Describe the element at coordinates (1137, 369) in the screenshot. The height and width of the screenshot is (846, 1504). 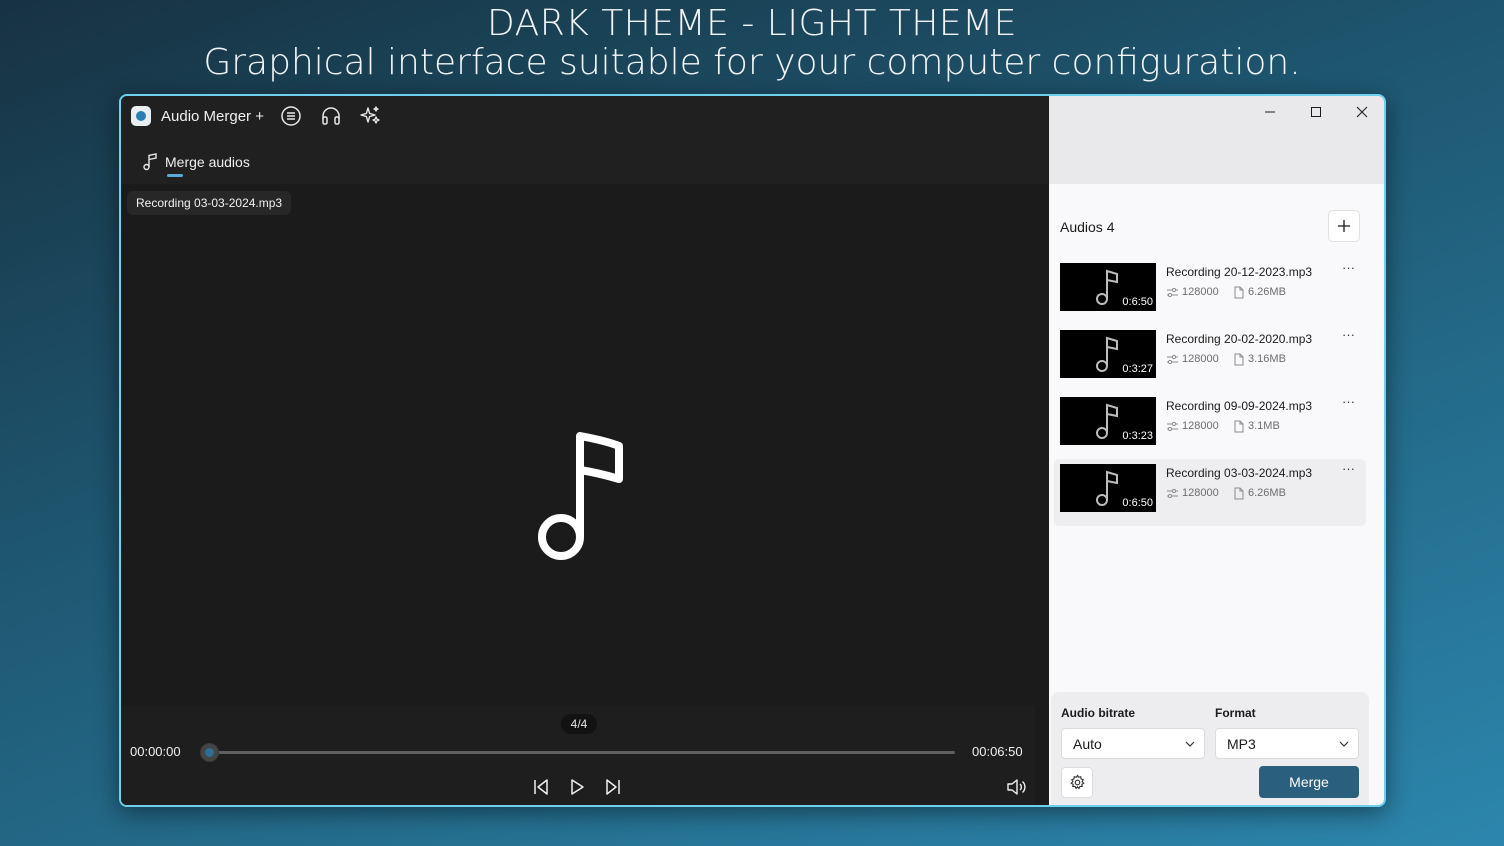
I see `audio-duration: 0:3:27` at that location.